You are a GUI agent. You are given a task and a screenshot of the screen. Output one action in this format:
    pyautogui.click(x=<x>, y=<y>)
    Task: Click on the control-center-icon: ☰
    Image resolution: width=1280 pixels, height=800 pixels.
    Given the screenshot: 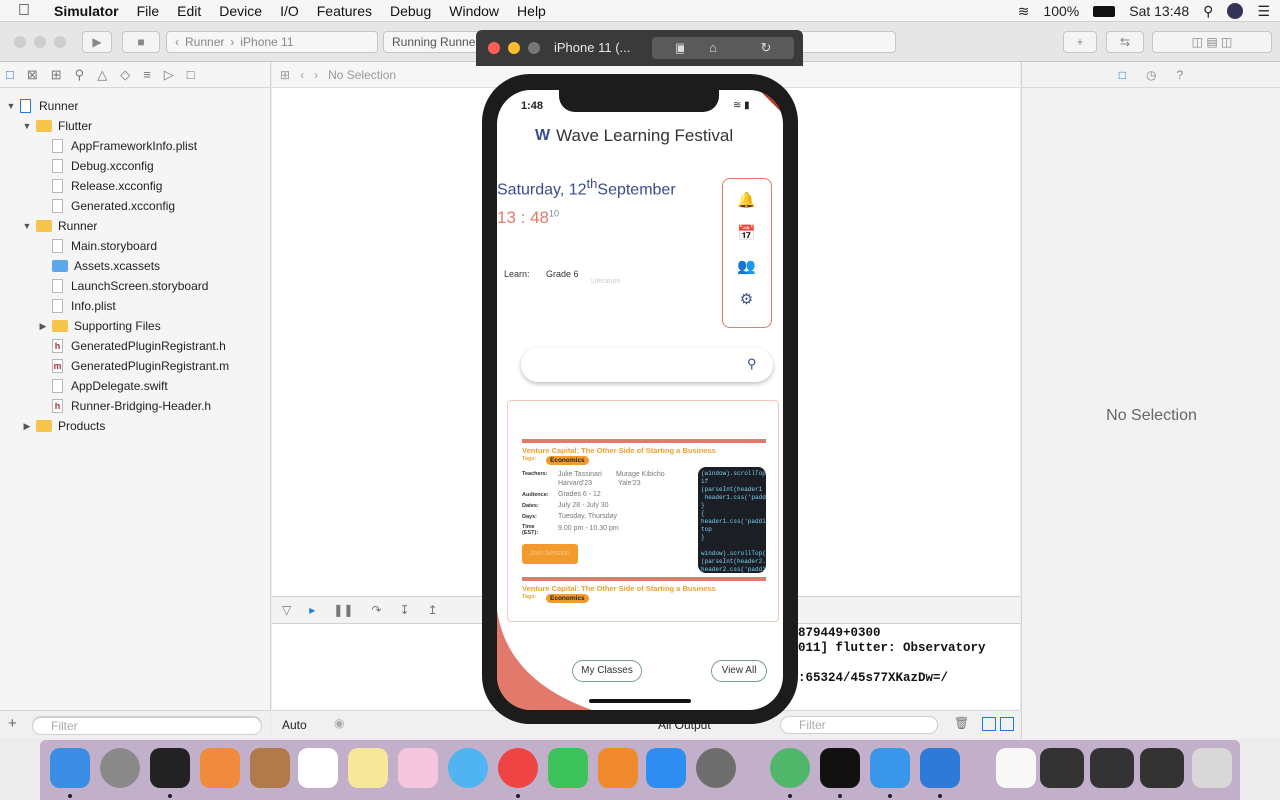 What is the action you would take?
    pyautogui.click(x=1263, y=11)
    